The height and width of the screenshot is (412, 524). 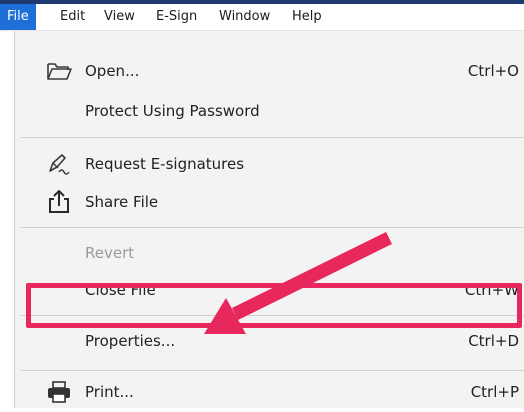 I want to click on pen-signature-icon, so click(x=59, y=164).